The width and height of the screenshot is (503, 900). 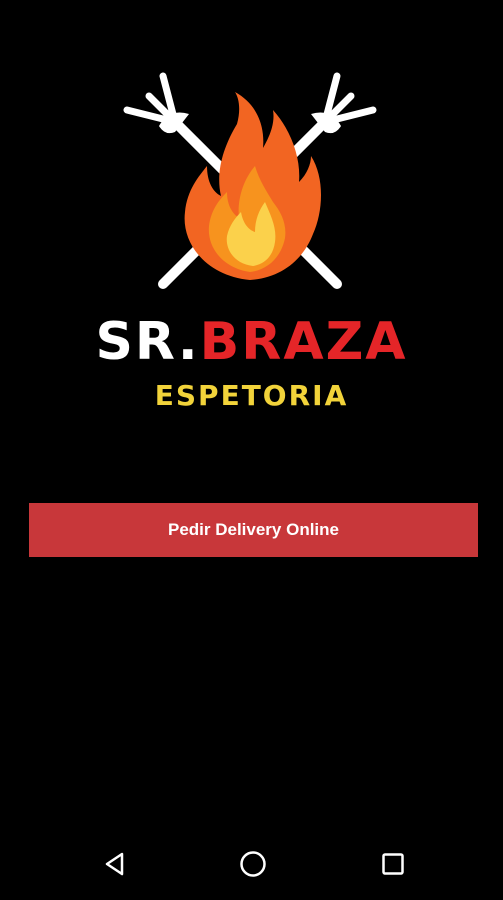 What do you see at coordinates (251, 395) in the screenshot?
I see `brand-tagline: ESPETORIA` at bounding box center [251, 395].